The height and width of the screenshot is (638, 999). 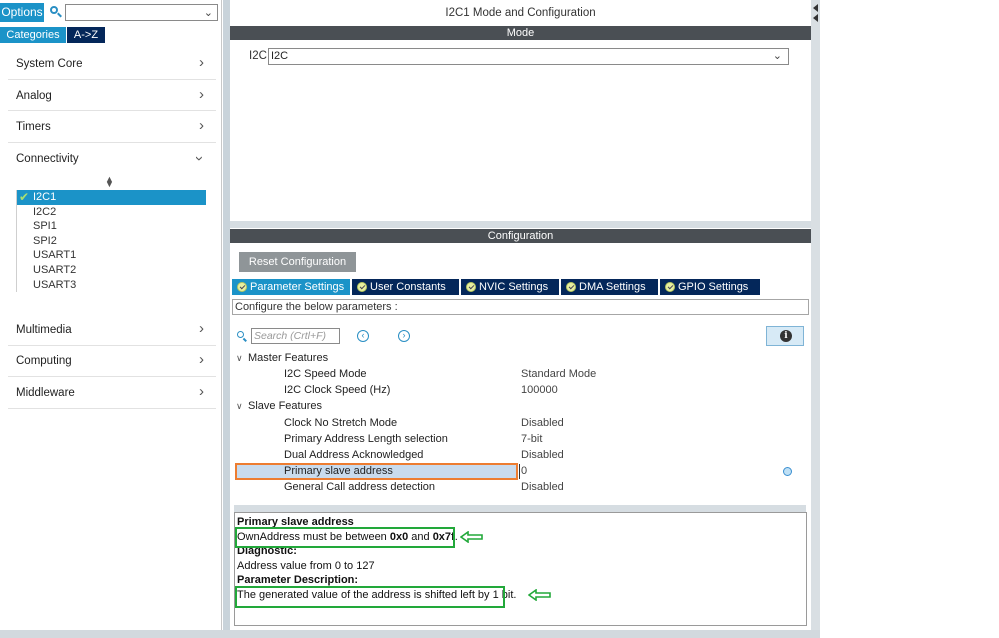 I want to click on group-label: Master Features, so click(x=288, y=358).